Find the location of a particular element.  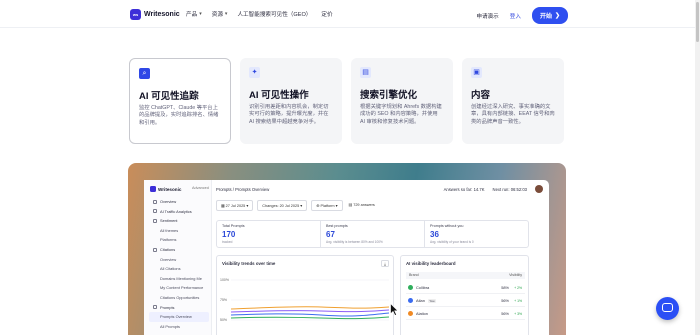

chevron-down-icon: ▾ is located at coordinates (226, 14).